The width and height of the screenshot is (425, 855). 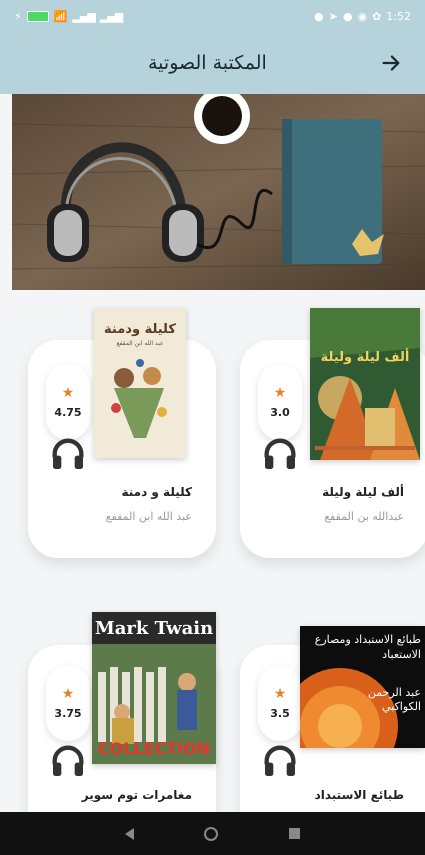 I want to click on wifi-icon: 📶, so click(x=60, y=16).